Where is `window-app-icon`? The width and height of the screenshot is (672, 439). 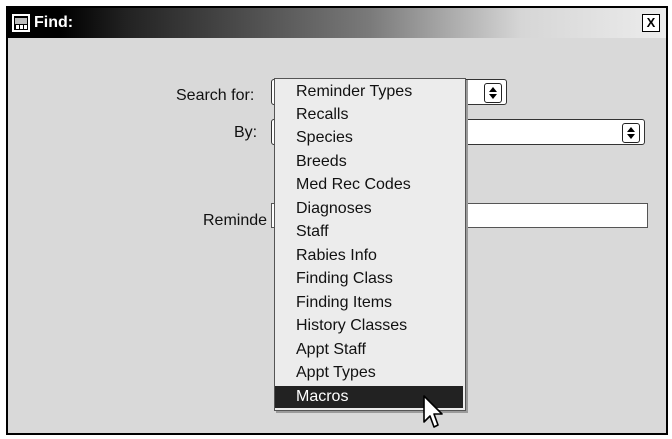
window-app-icon is located at coordinates (21, 23).